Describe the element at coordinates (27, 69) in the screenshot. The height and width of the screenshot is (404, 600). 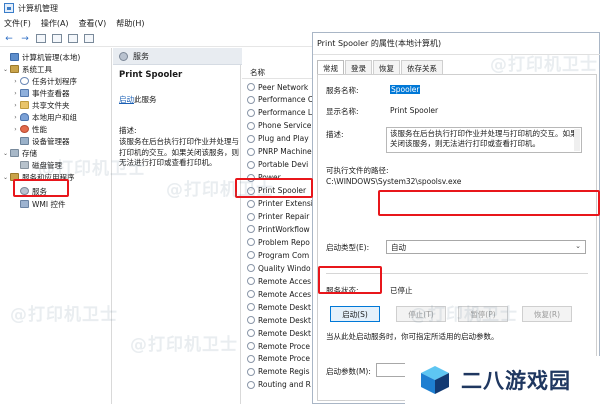
I see `tree-item-system-tools: ⌄ 系统工具` at that location.